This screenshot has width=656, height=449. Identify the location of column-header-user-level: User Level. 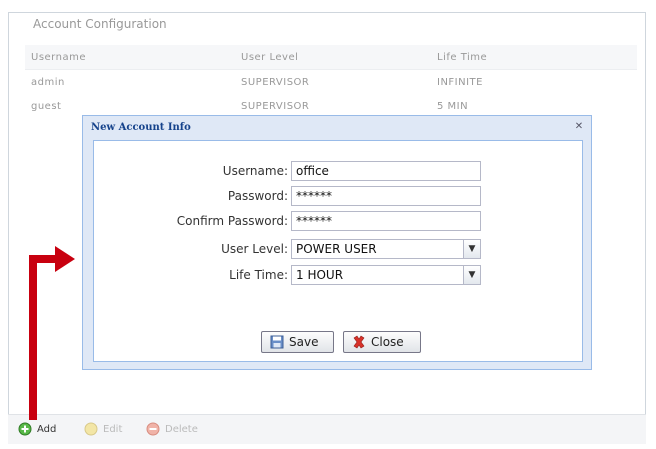
(339, 57).